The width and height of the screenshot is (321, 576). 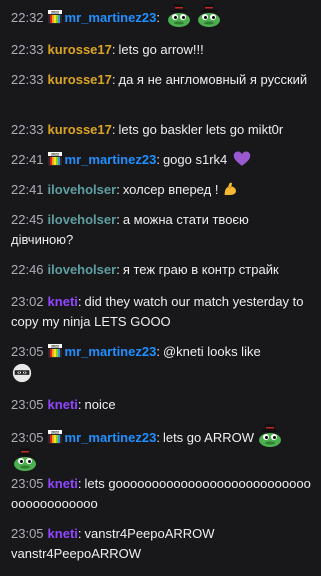 What do you see at coordinates (27, 219) in the screenshot?
I see `timestamp: 22:45` at bounding box center [27, 219].